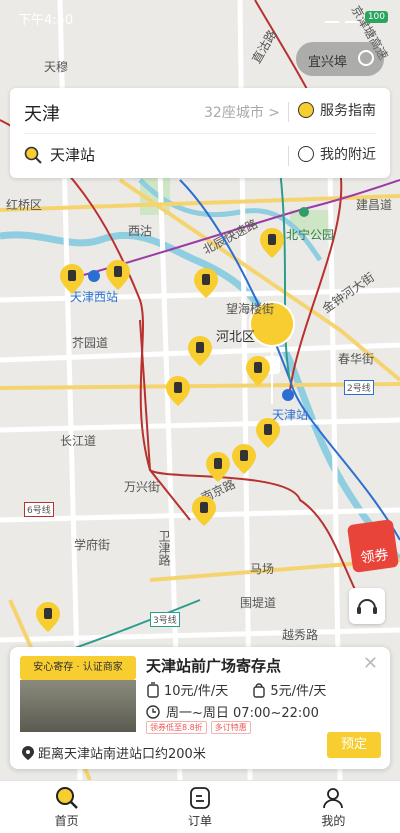  I want to click on map-label: 2号线, so click(359, 387).